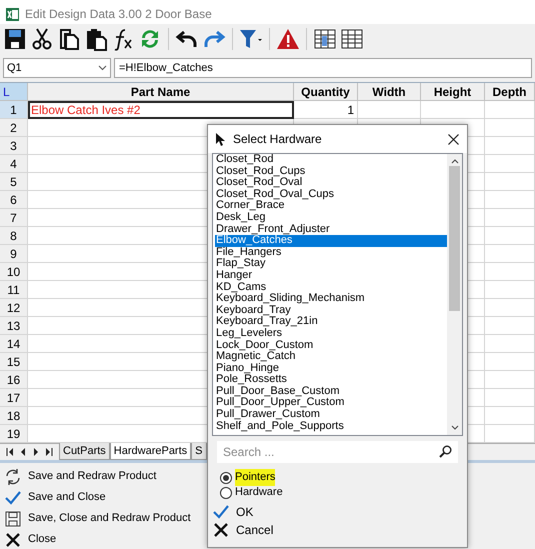 Image resolution: width=535 pixels, height=549 pixels. What do you see at coordinates (331, 310) in the screenshot?
I see `list-item: Keyboard_Tray` at bounding box center [331, 310].